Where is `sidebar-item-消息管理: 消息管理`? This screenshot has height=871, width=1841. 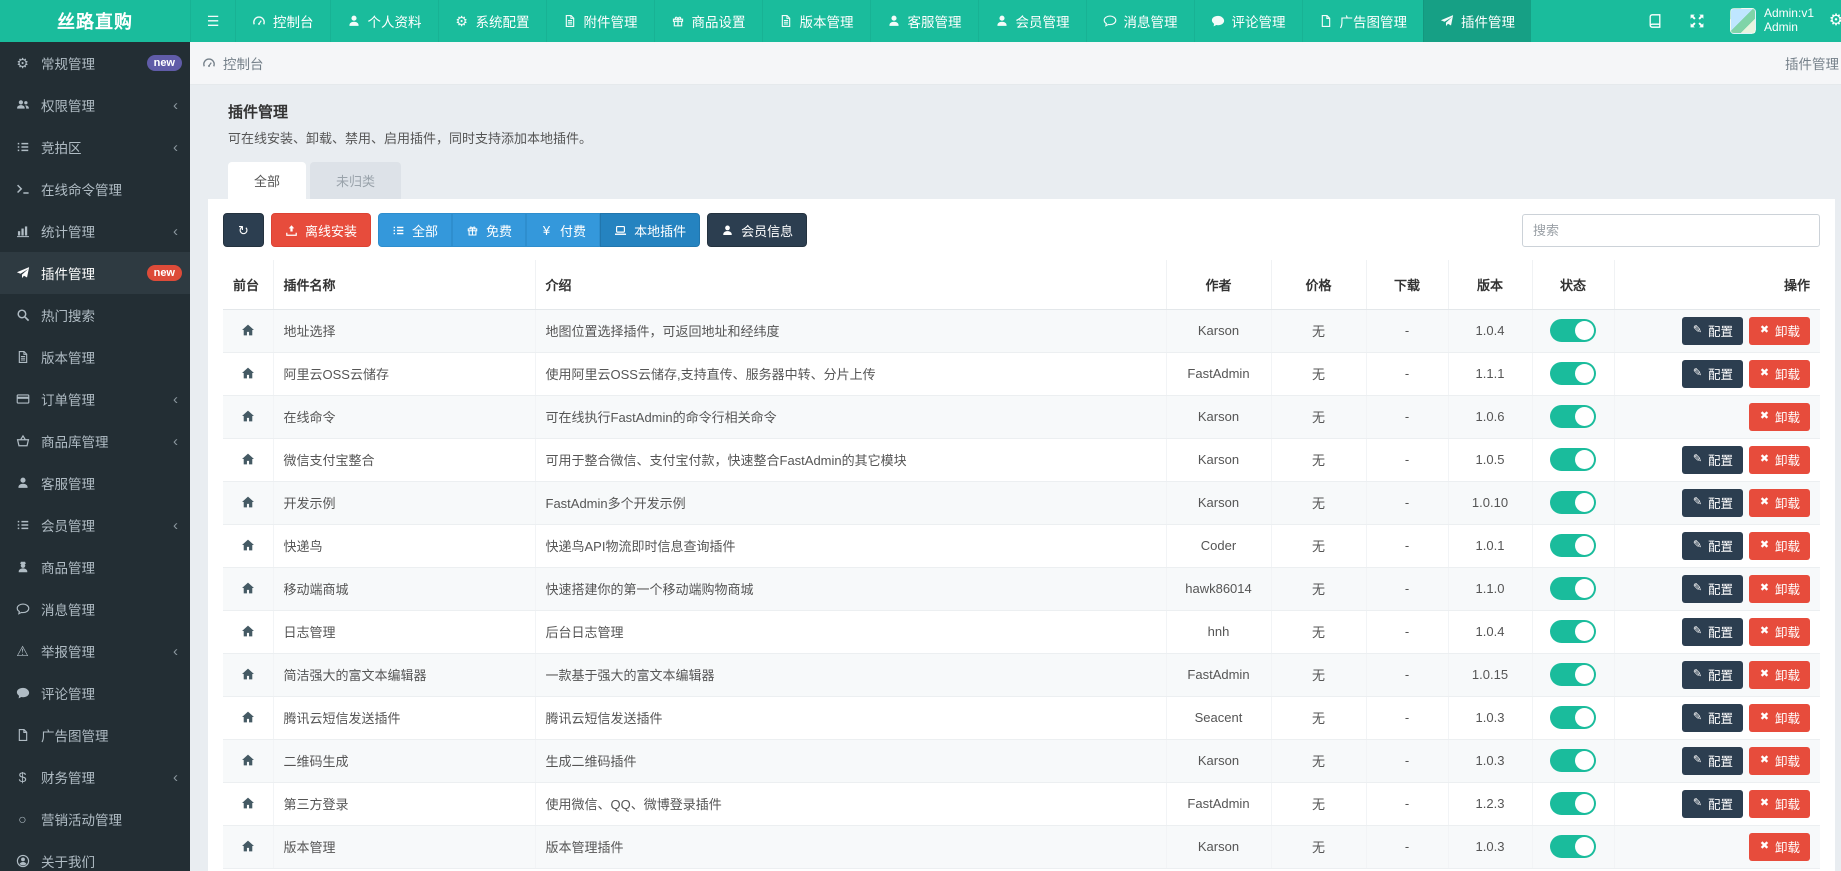
sidebar-item-消息管理: 消息管理 is located at coordinates (95, 609).